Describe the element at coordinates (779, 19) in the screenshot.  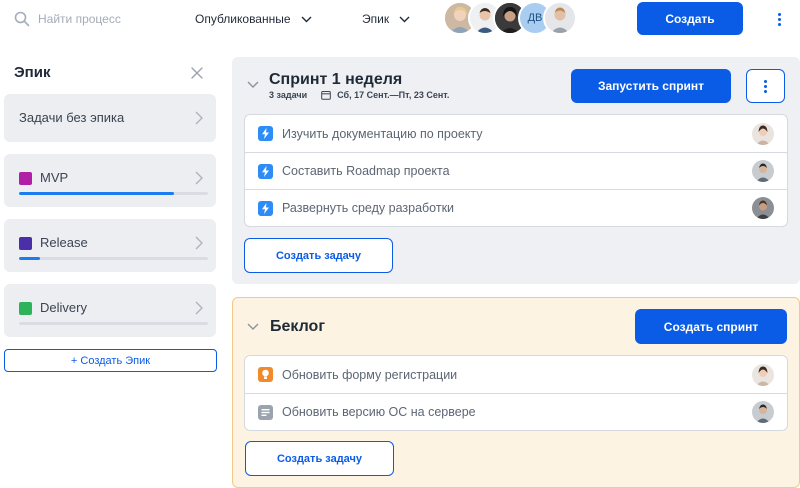
I see `more-menu-icon` at that location.